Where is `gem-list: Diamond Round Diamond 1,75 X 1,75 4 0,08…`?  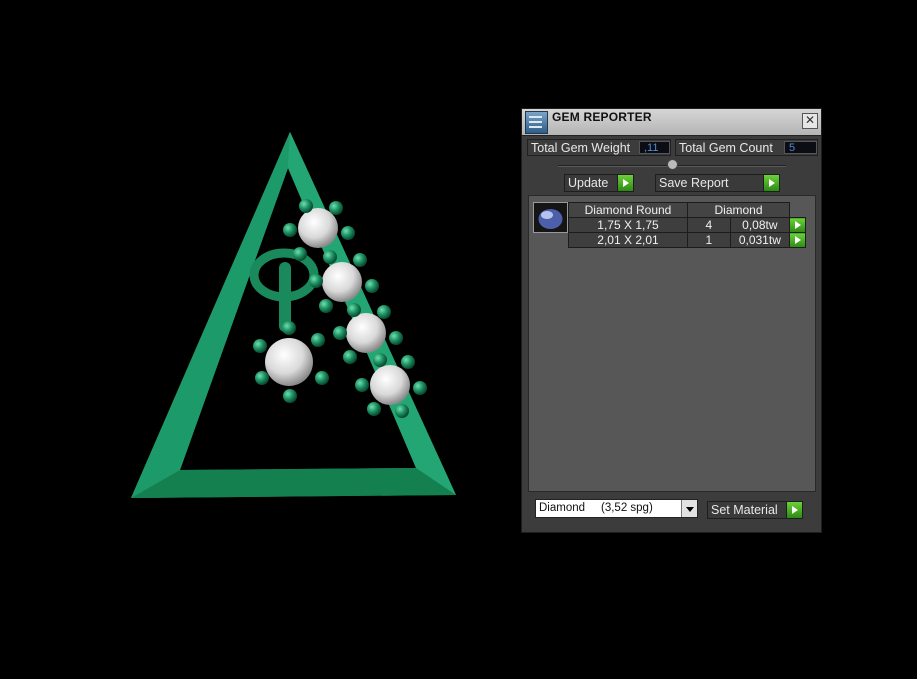 gem-list: Diamond Round Diamond 1,75 X 1,75 4 0,08… is located at coordinates (672, 343).